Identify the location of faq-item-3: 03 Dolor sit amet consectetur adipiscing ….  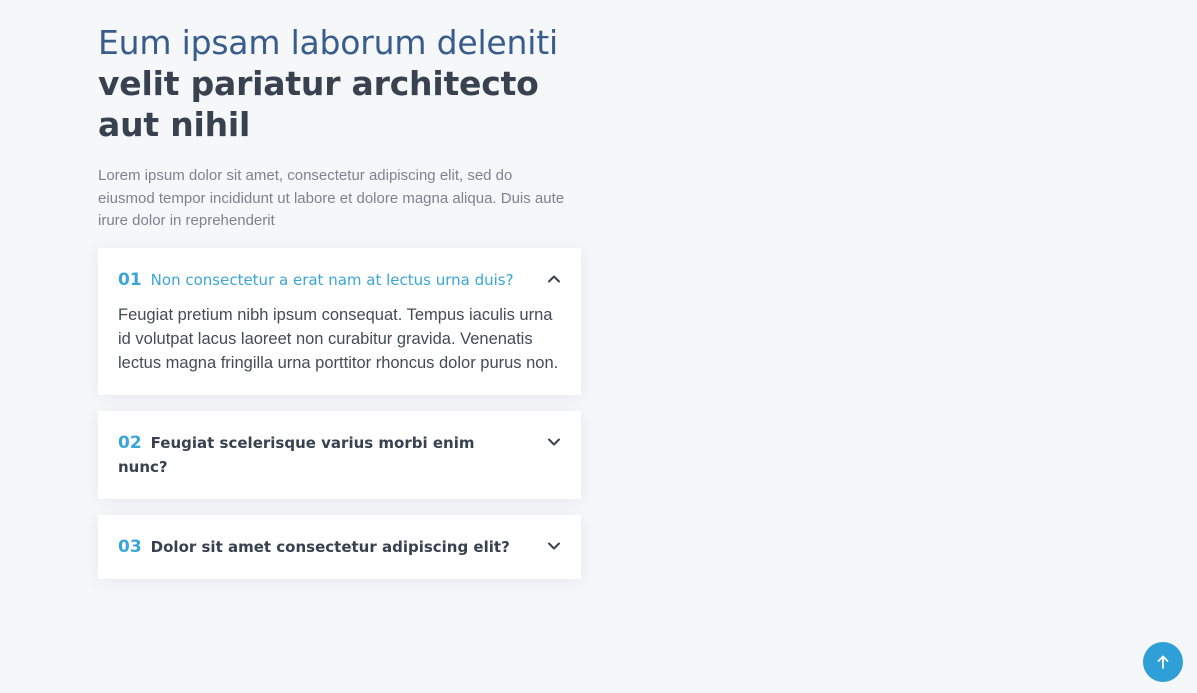
(339, 546).